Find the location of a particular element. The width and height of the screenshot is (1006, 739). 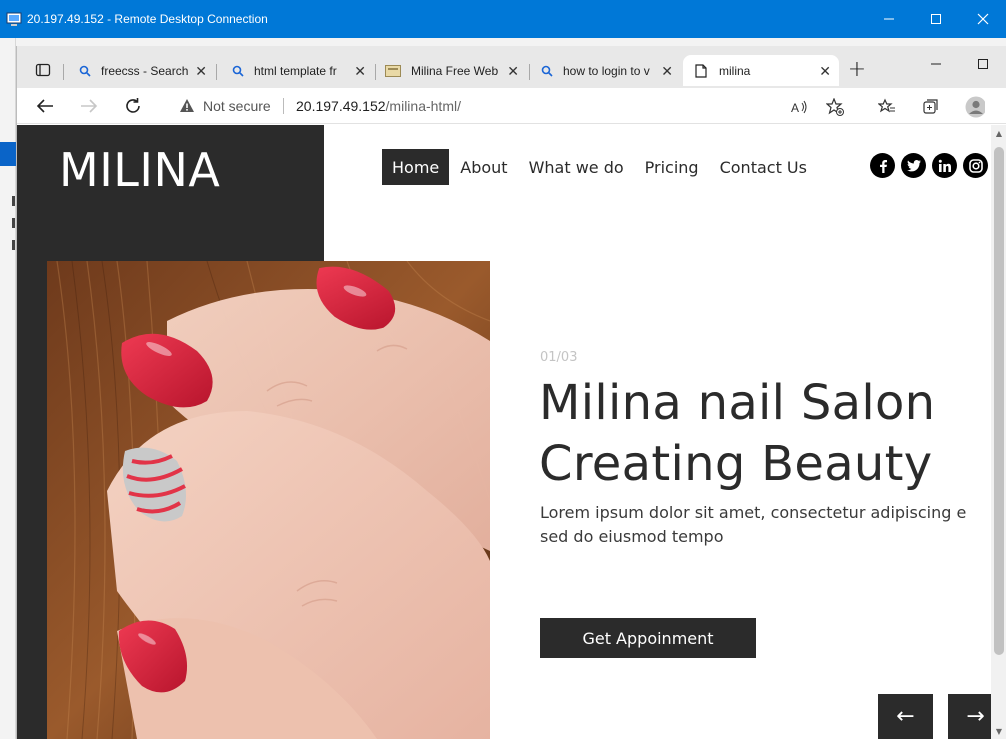

tab-title: milina is located at coordinates (735, 70).